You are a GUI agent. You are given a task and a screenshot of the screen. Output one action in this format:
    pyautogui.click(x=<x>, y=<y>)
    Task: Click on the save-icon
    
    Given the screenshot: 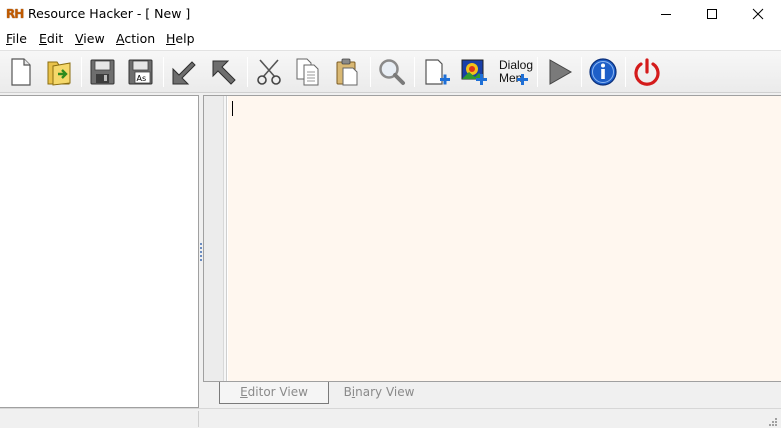 What is the action you would take?
    pyautogui.click(x=102, y=72)
    